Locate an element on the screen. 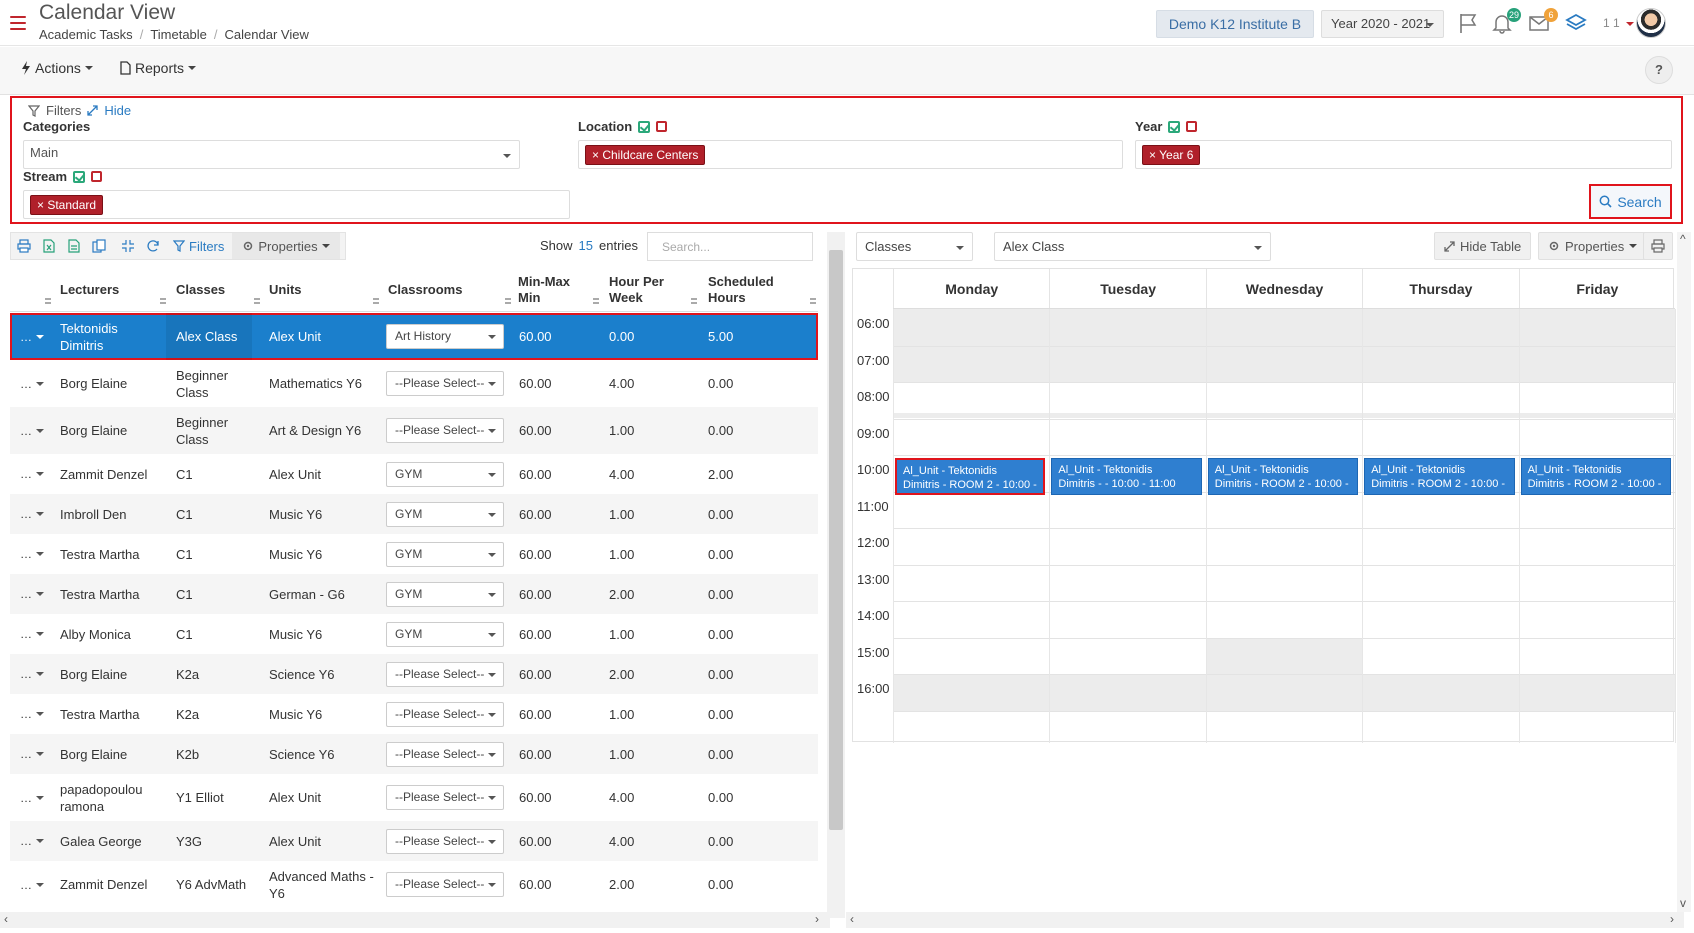 The height and width of the screenshot is (933, 1694). reports-button: Reports is located at coordinates (158, 68).